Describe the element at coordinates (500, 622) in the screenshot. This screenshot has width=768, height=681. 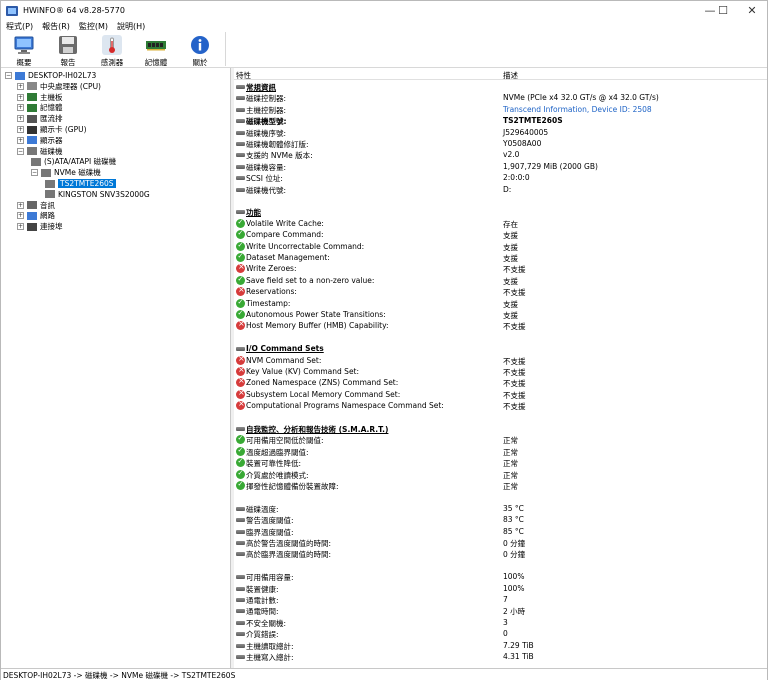
I see `property-row: 不安全關機: 3` at that location.